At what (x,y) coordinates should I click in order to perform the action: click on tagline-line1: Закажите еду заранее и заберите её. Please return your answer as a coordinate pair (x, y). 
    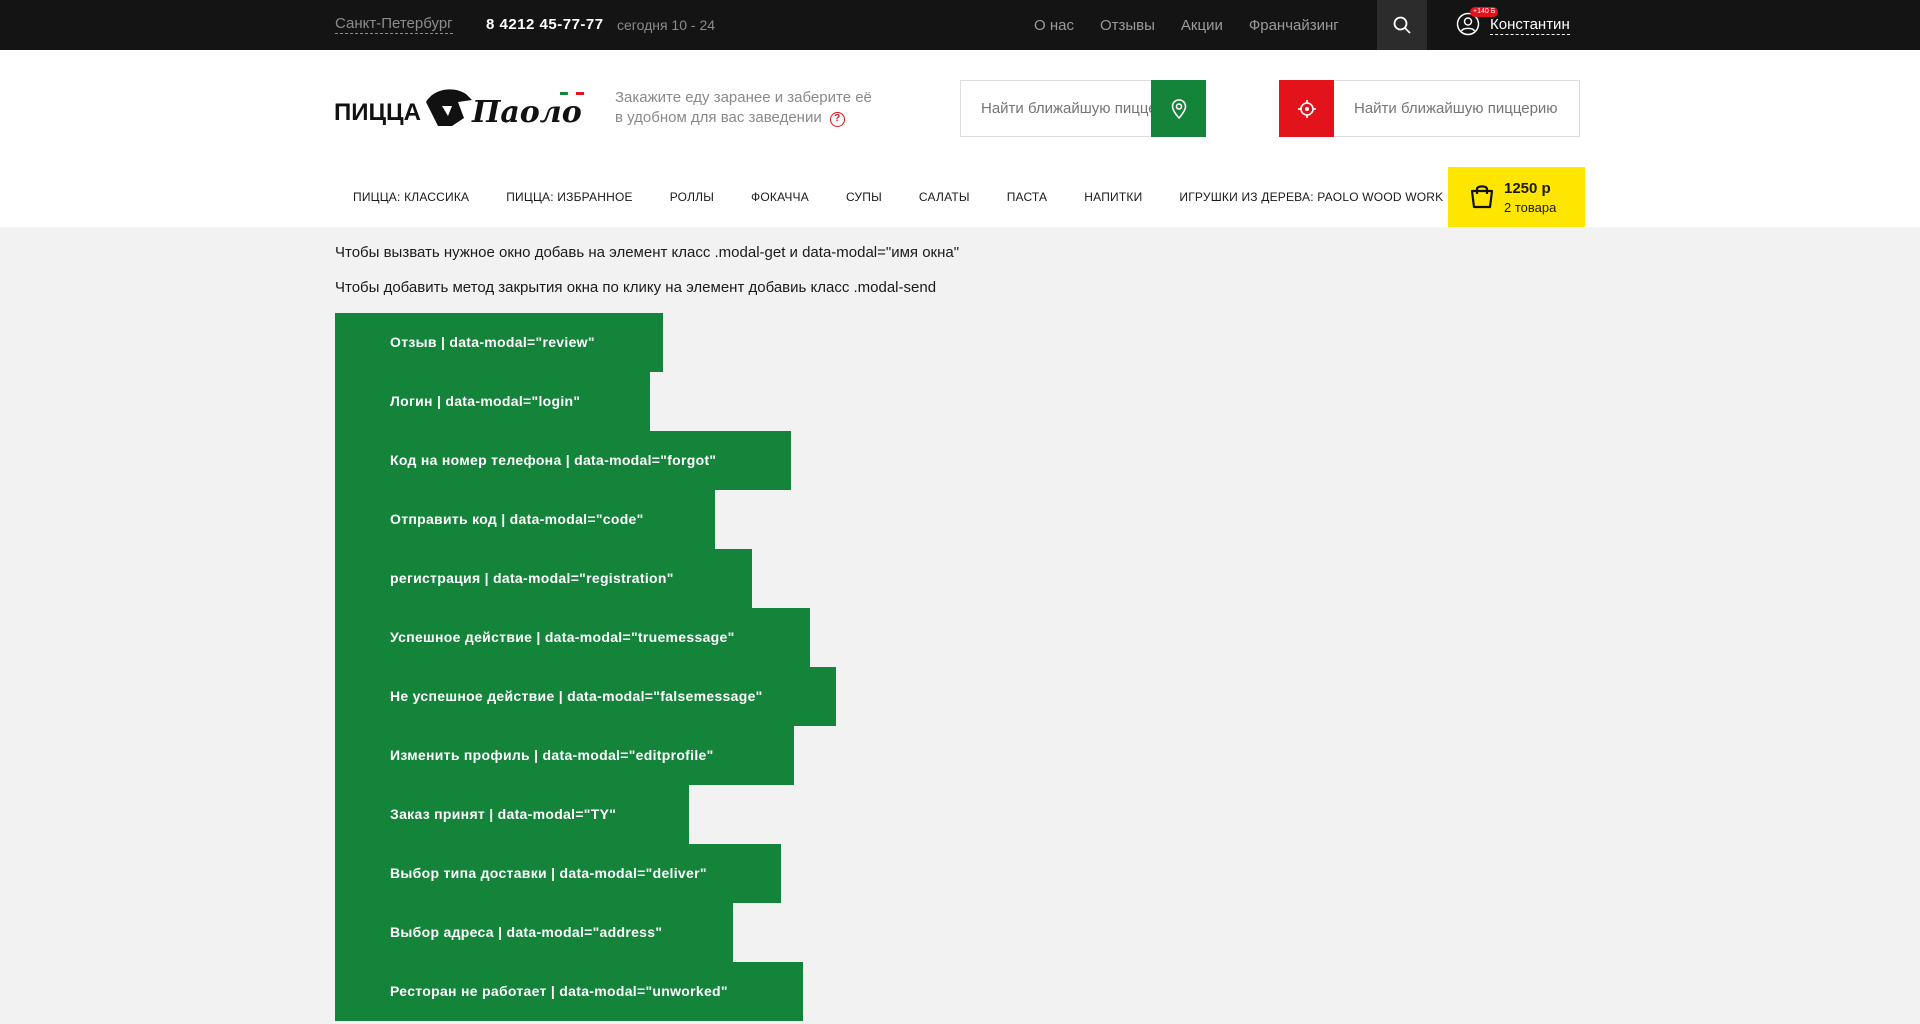
    Looking at the image, I should click on (743, 97).